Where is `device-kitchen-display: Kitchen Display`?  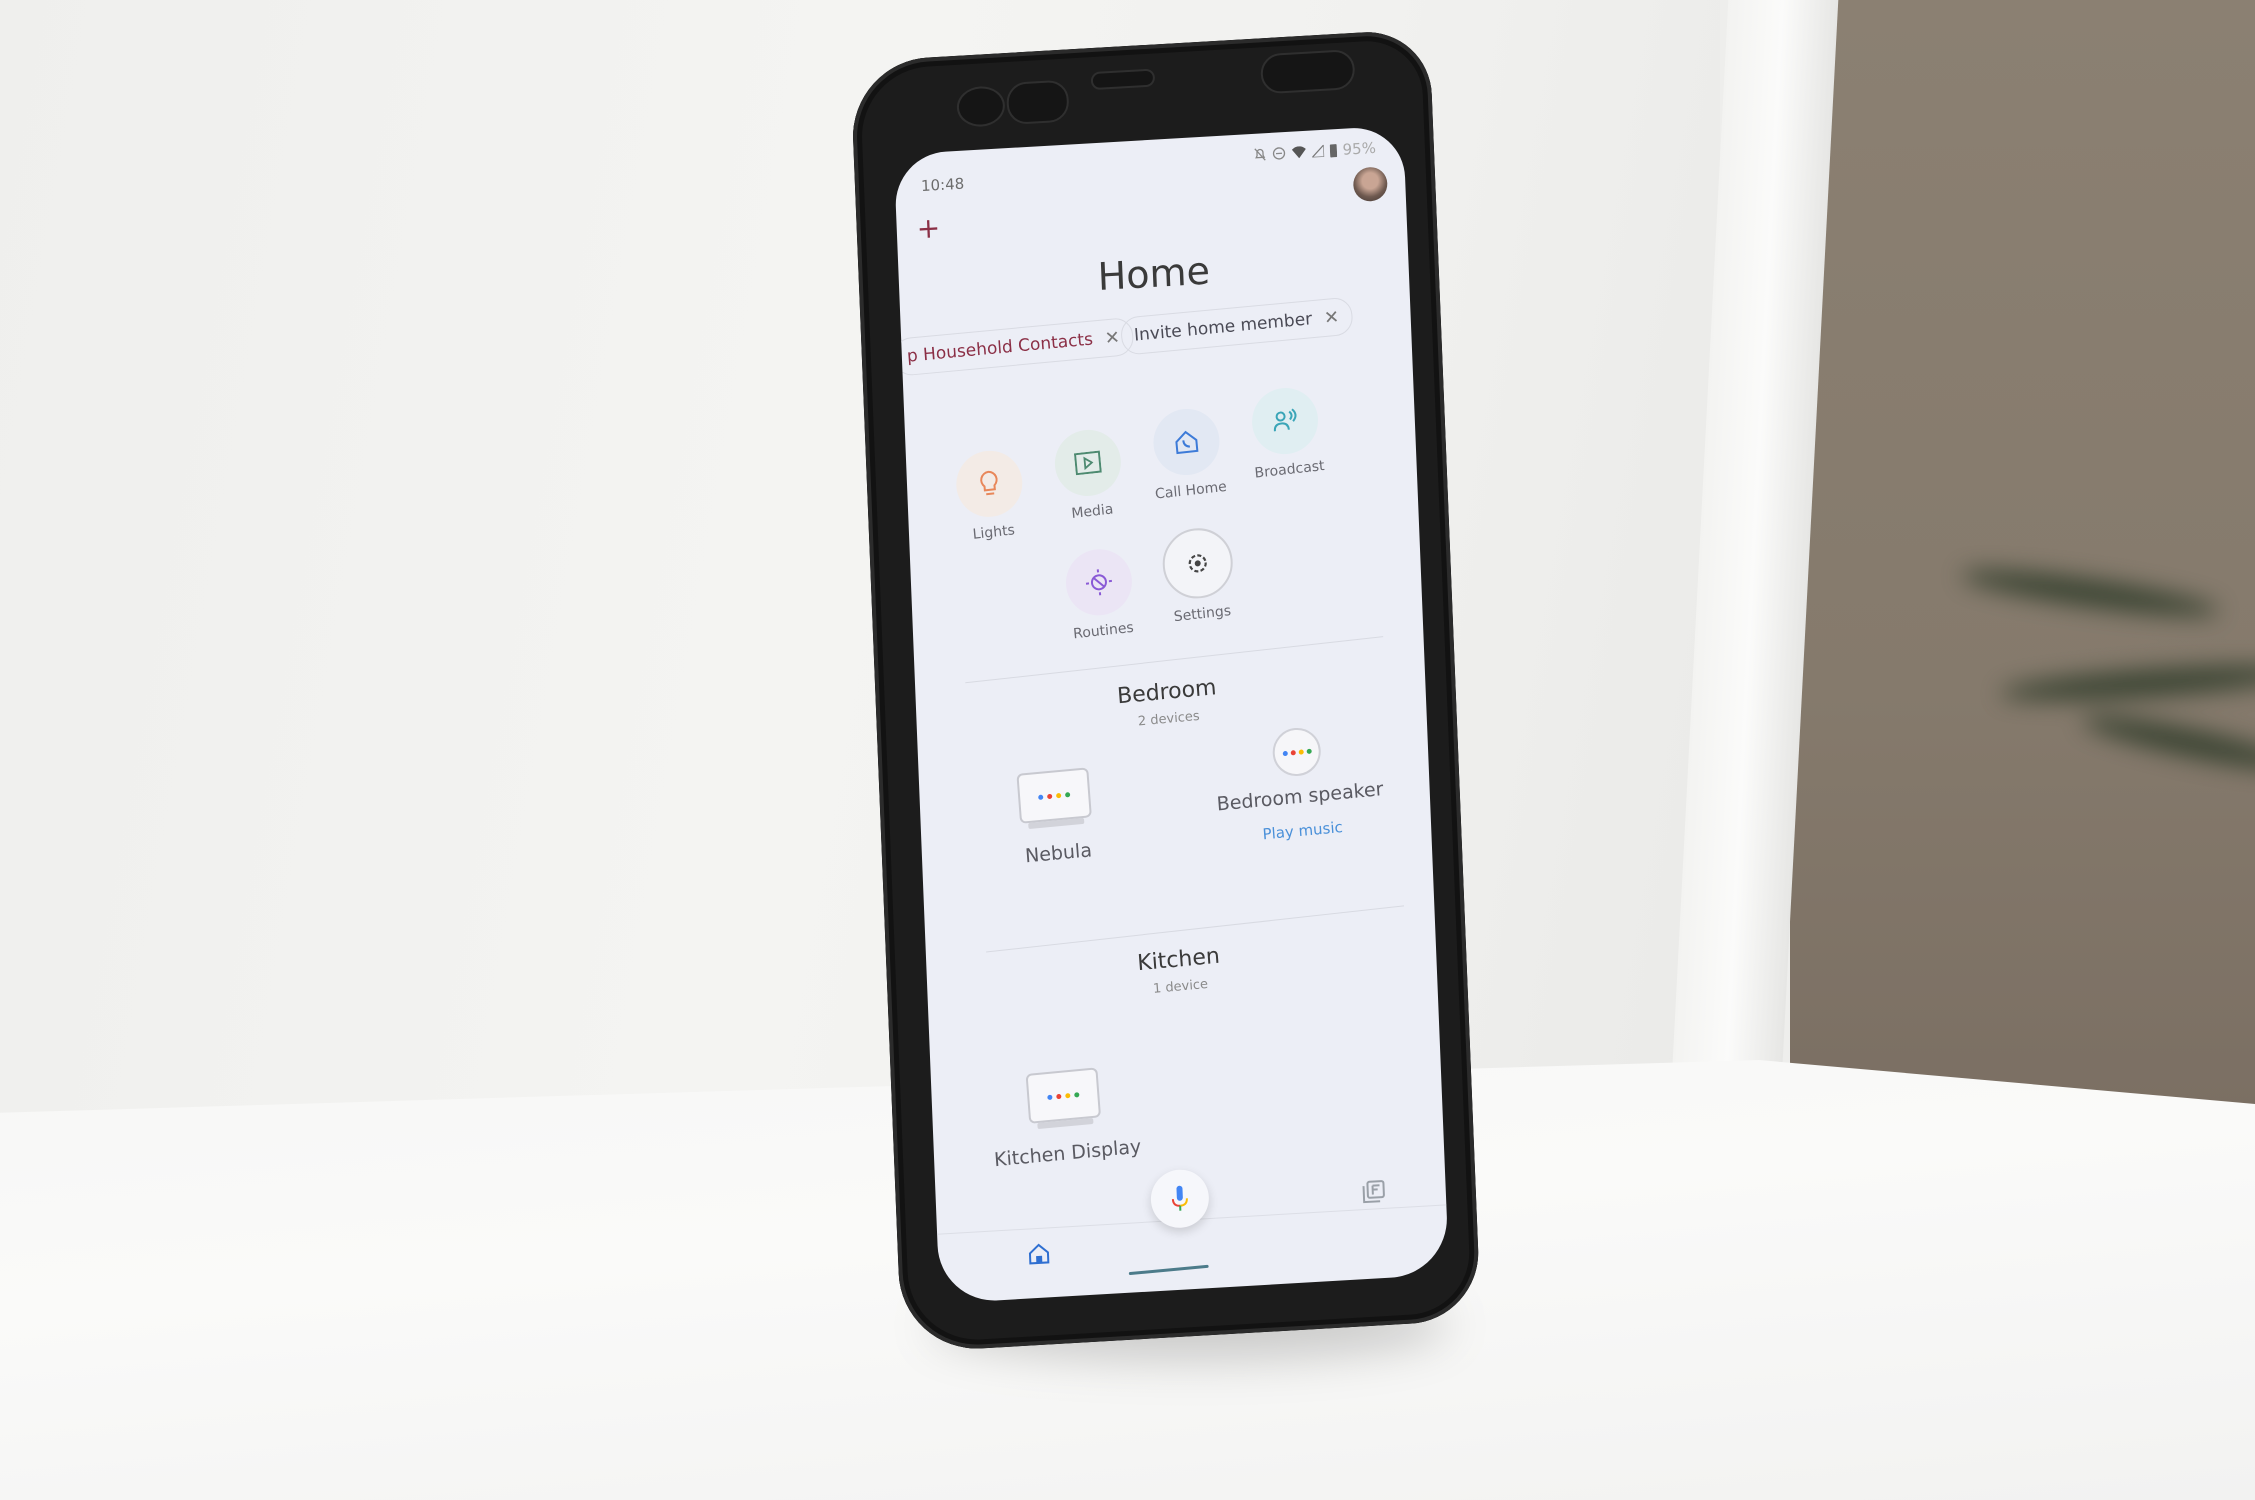
device-kitchen-display: Kitchen Display is located at coordinates (1065, 1117).